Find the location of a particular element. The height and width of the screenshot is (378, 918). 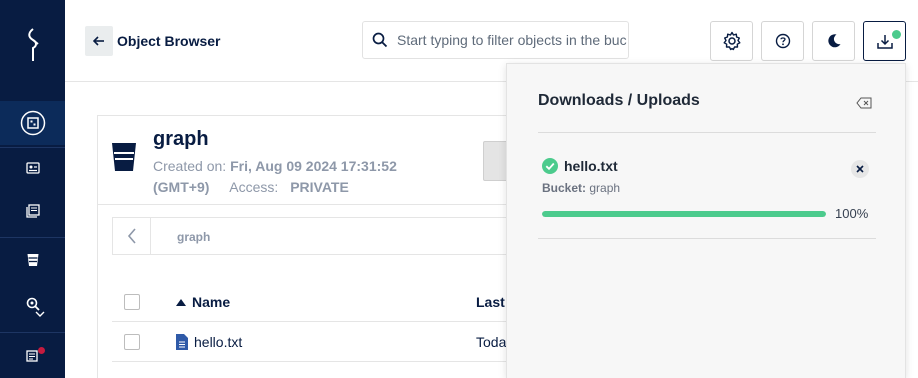

download-progress-bar is located at coordinates (684, 214).